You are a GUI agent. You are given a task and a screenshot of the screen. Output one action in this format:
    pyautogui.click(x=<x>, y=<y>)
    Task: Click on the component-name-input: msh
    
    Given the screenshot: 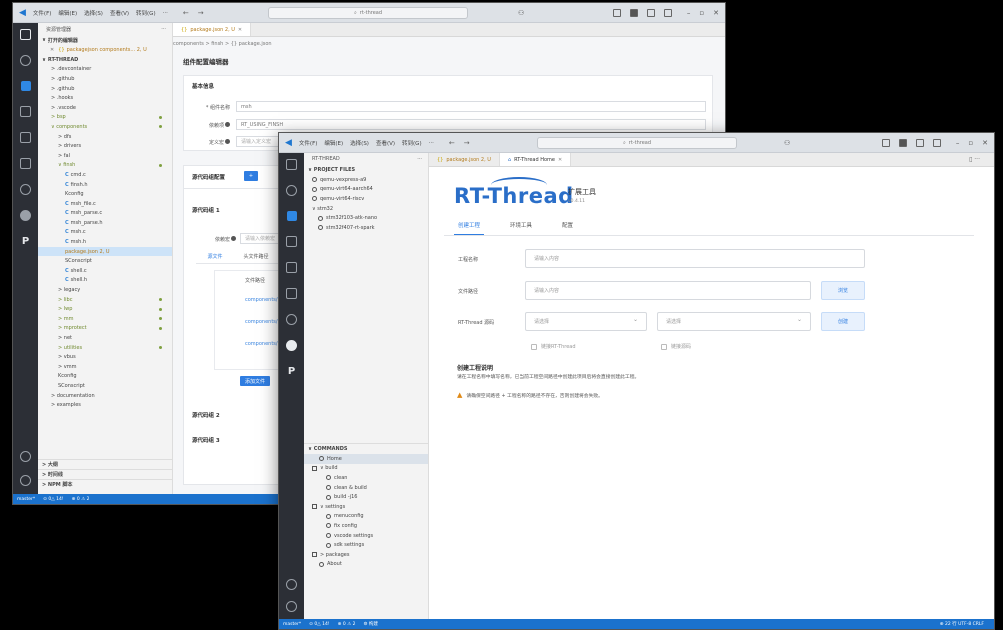 What is the action you would take?
    pyautogui.click(x=471, y=106)
    